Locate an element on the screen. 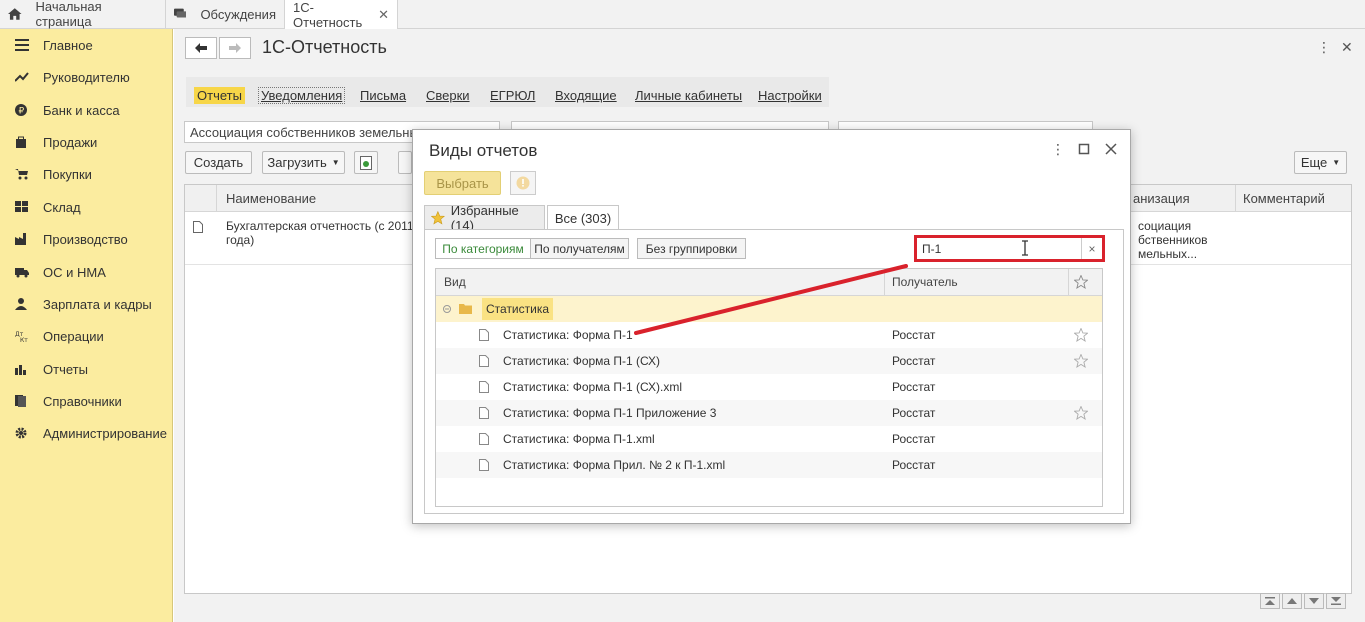 The image size is (1365, 622). link-reports: Отчеты is located at coordinates (219, 95).